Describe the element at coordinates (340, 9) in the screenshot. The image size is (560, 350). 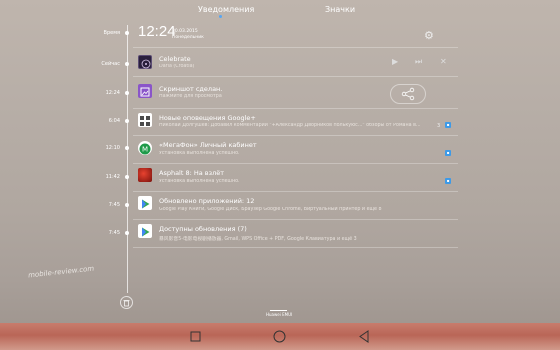
I see `tab-icons: Значки` at that location.